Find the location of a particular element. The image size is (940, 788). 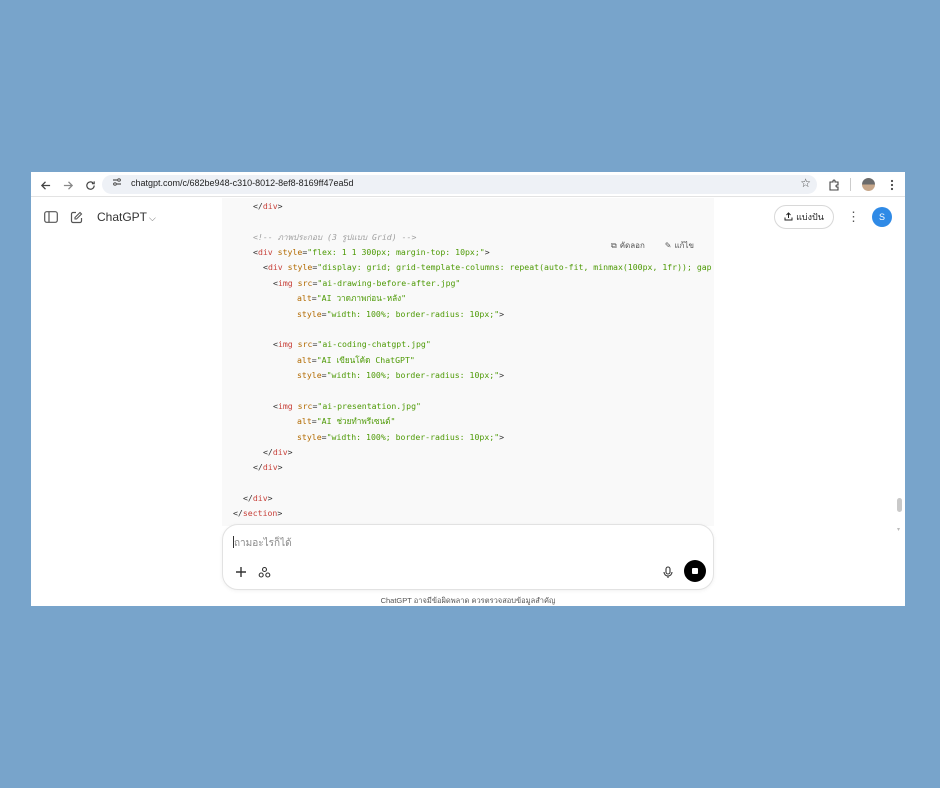

reload-icon is located at coordinates (90, 185).